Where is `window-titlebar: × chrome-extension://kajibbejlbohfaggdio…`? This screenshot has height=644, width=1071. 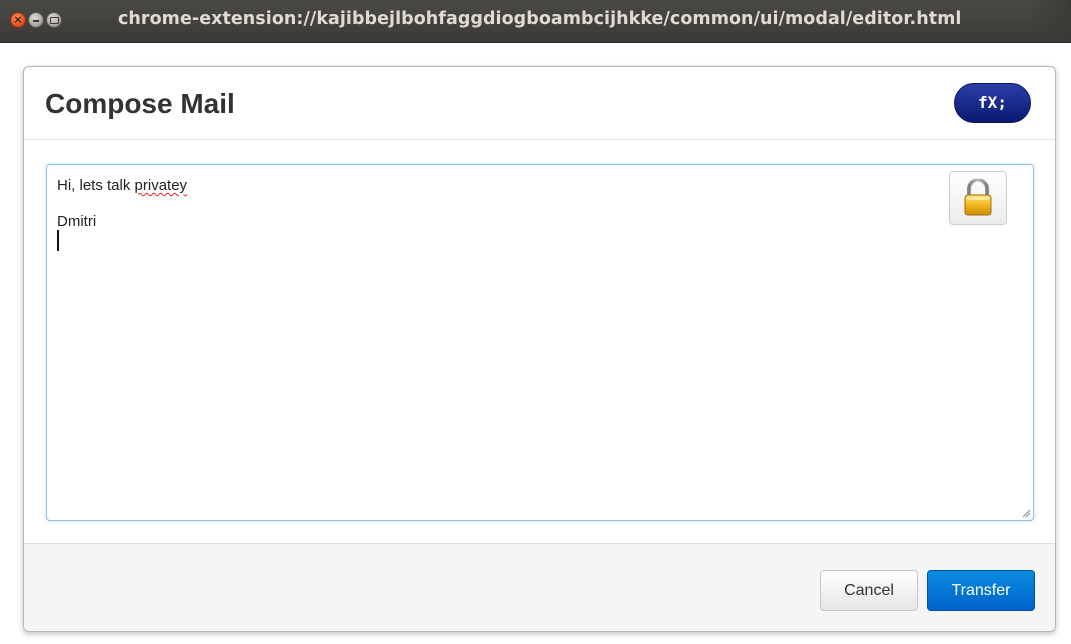
window-titlebar: × chrome-extension://kajibbejlbohfaggdio… is located at coordinates (535, 21).